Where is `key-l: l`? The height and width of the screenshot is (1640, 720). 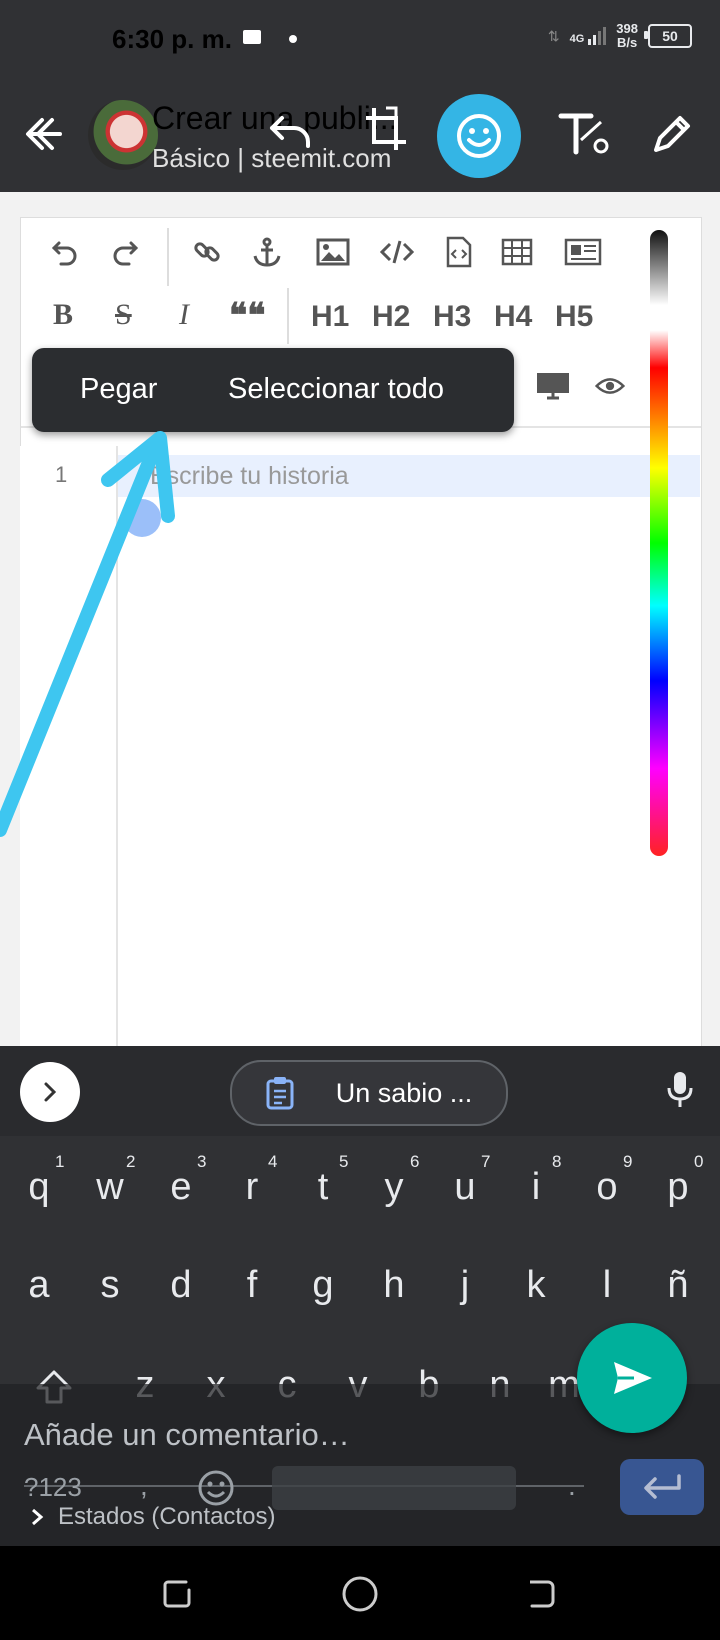
key-l: l is located at coordinates (607, 1285).